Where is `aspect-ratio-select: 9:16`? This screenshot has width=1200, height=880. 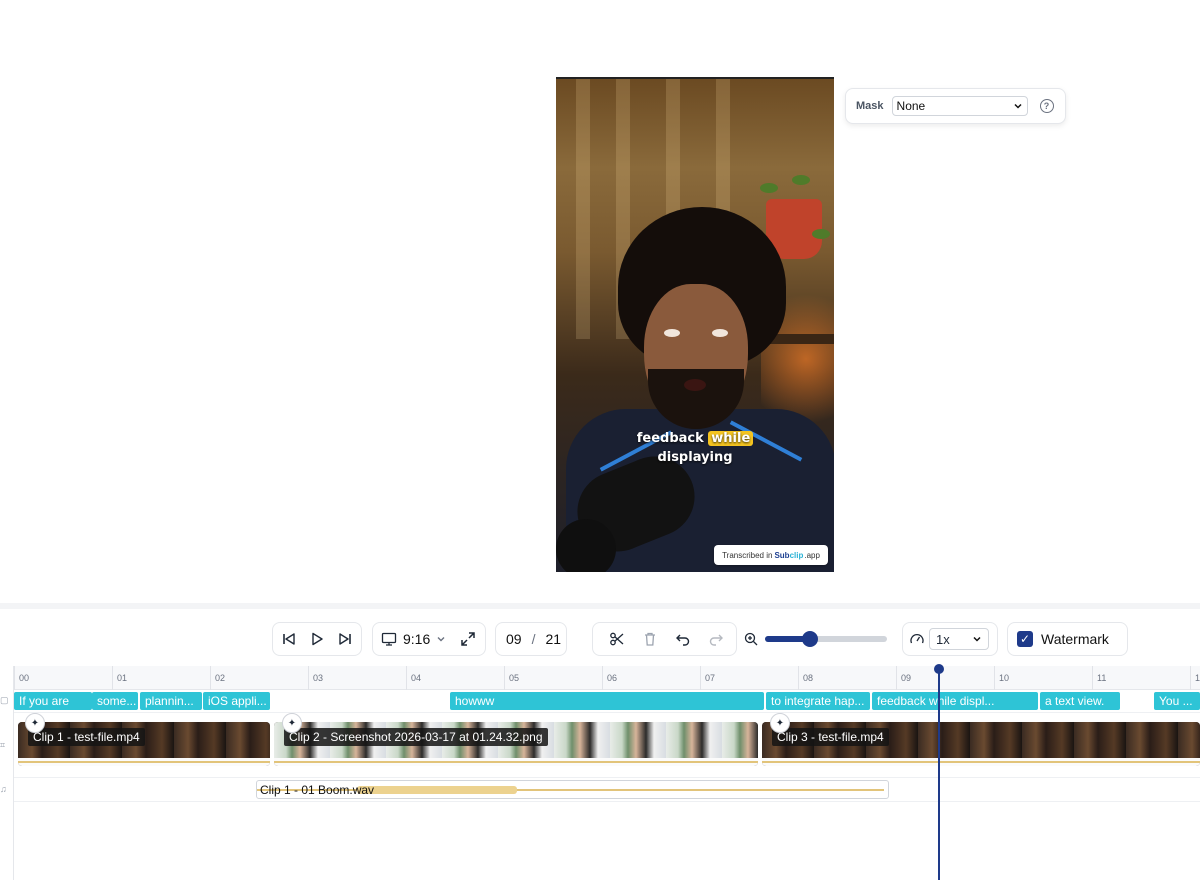
aspect-ratio-select: 9:16 is located at coordinates (413, 639).